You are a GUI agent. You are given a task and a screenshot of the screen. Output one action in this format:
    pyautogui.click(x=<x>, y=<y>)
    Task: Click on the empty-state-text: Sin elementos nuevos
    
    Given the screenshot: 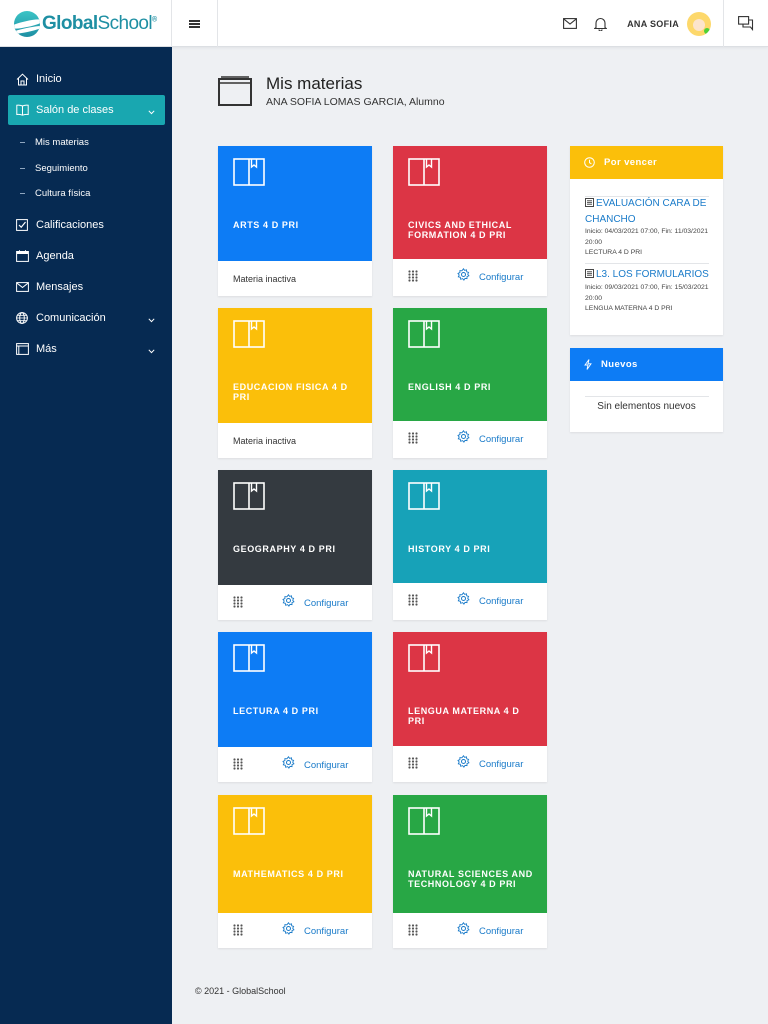 What is the action you would take?
    pyautogui.click(x=646, y=406)
    